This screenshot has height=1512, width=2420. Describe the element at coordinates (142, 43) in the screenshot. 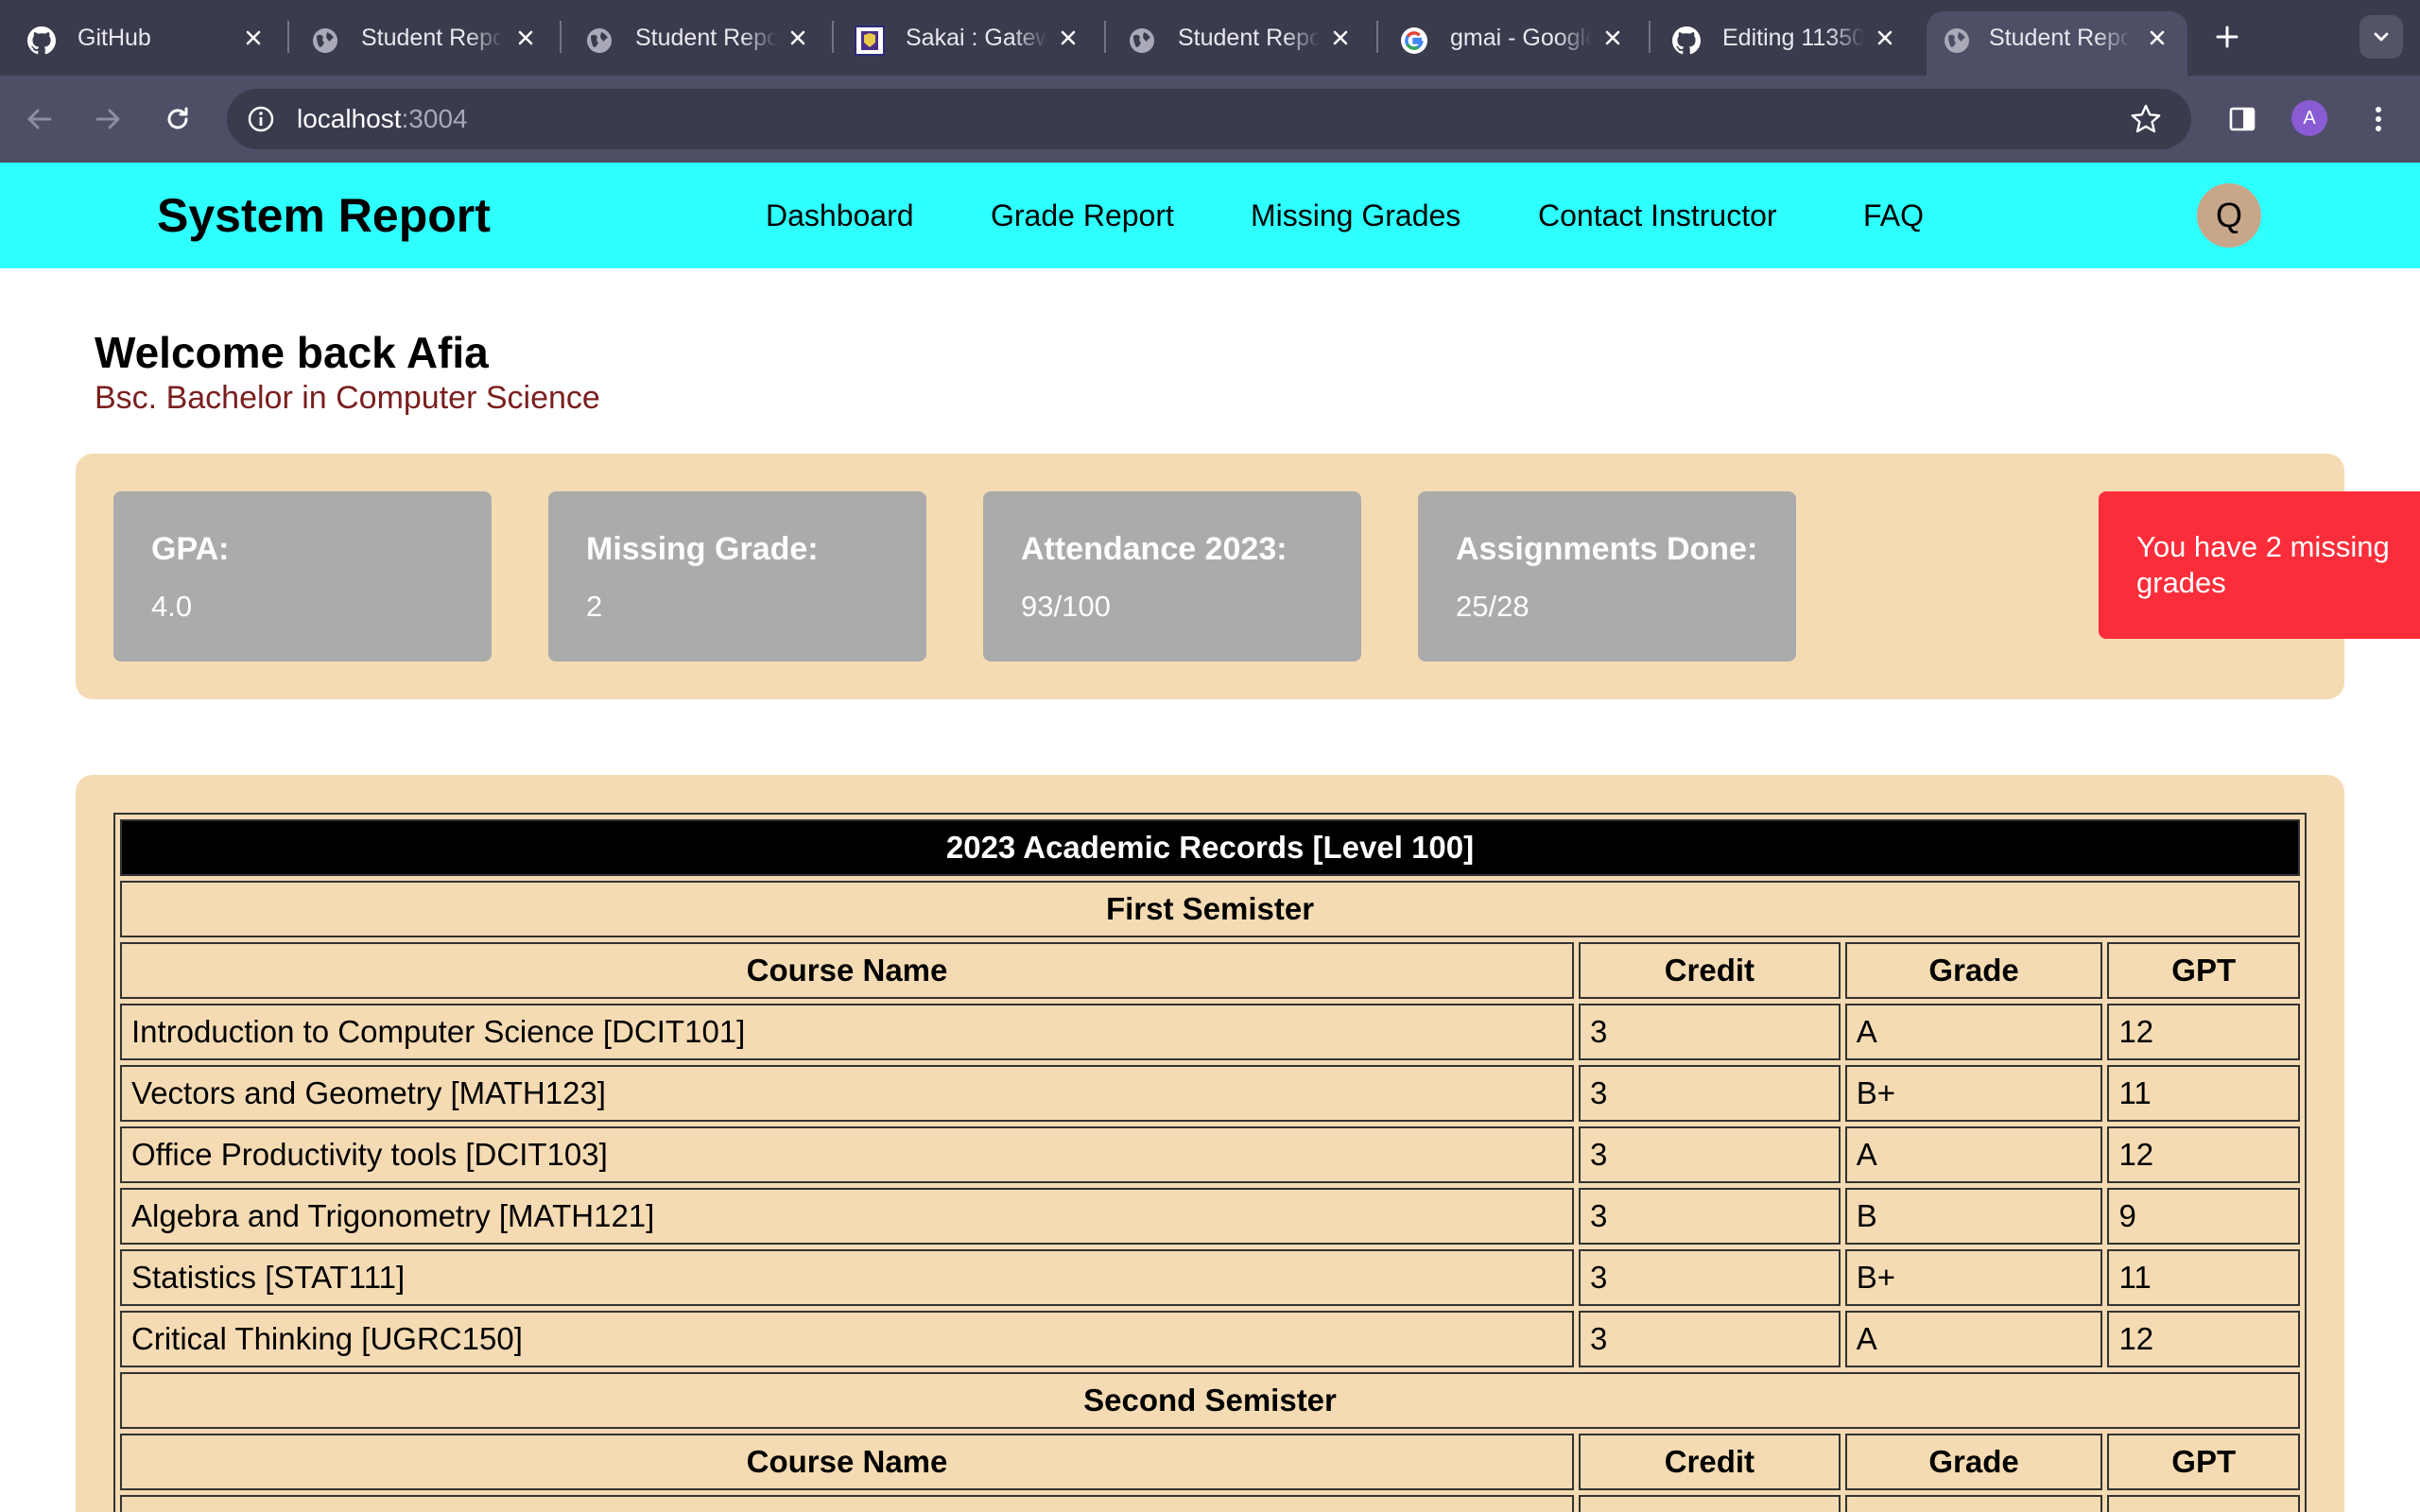

I see `tab-github: GitHub` at that location.